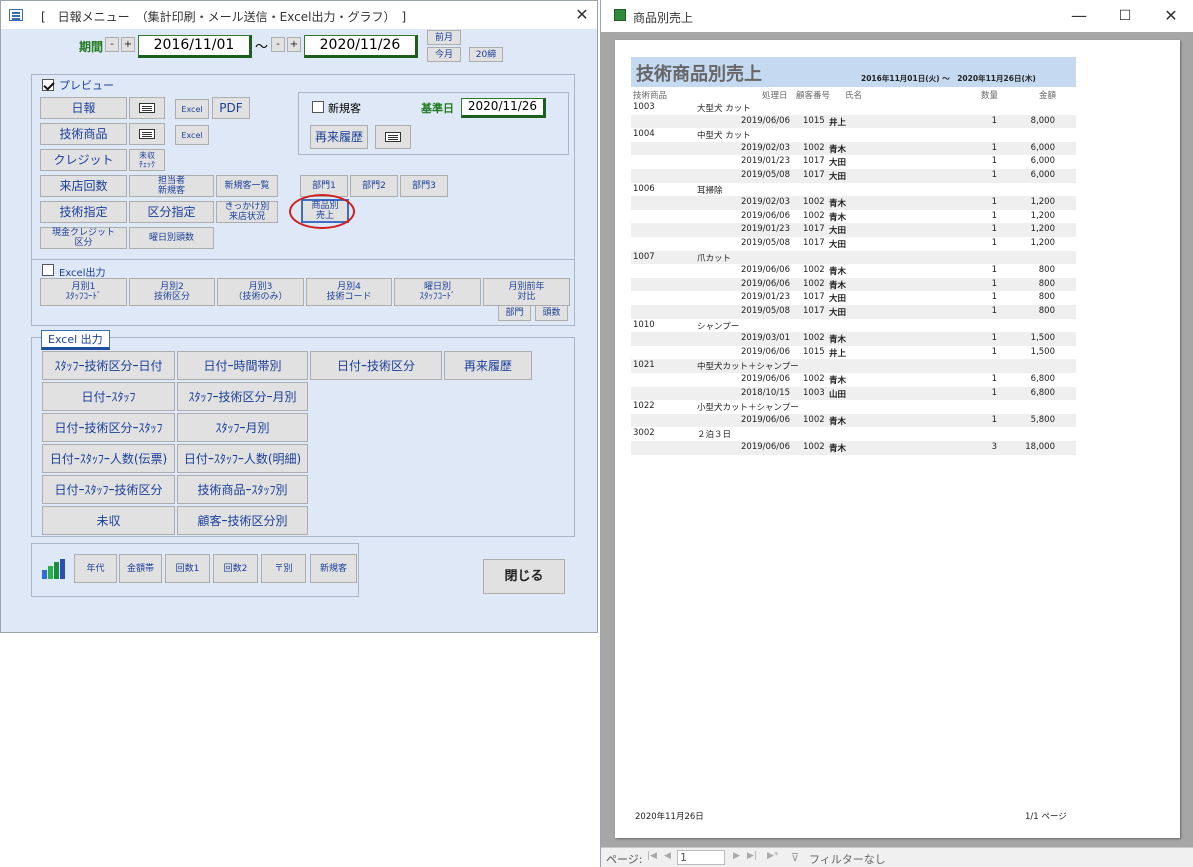 This screenshot has height=867, width=1193. I want to click on excel-gijutsu-staff-button: 技術商品ｰｽﾀｯﾌ別, so click(242, 489).